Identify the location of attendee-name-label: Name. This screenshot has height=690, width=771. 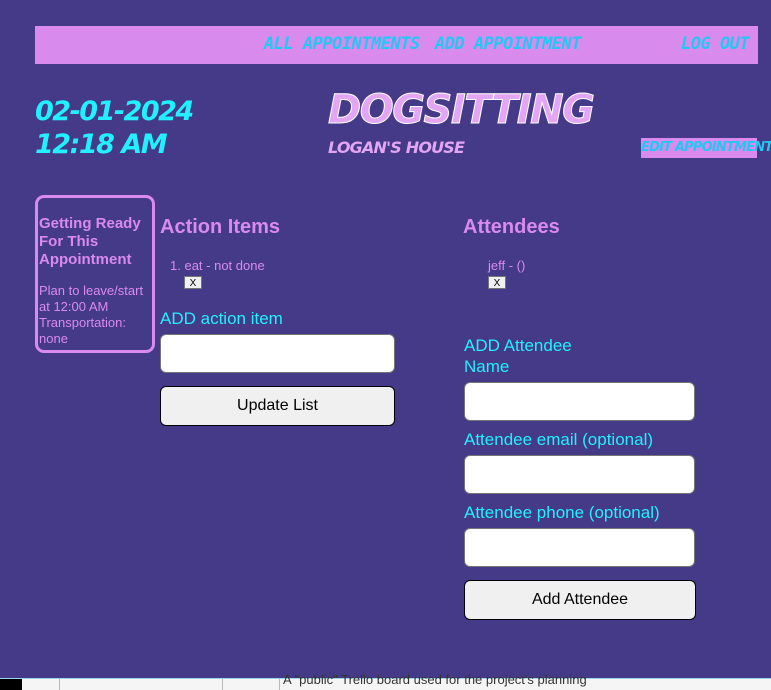
(487, 366).